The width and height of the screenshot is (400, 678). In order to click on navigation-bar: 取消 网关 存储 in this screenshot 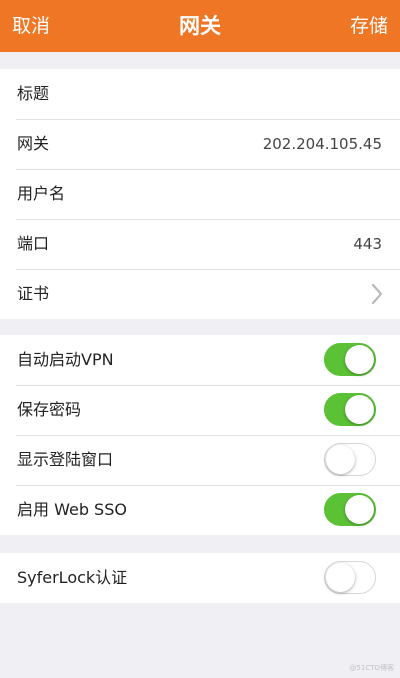, I will do `click(200, 26)`.